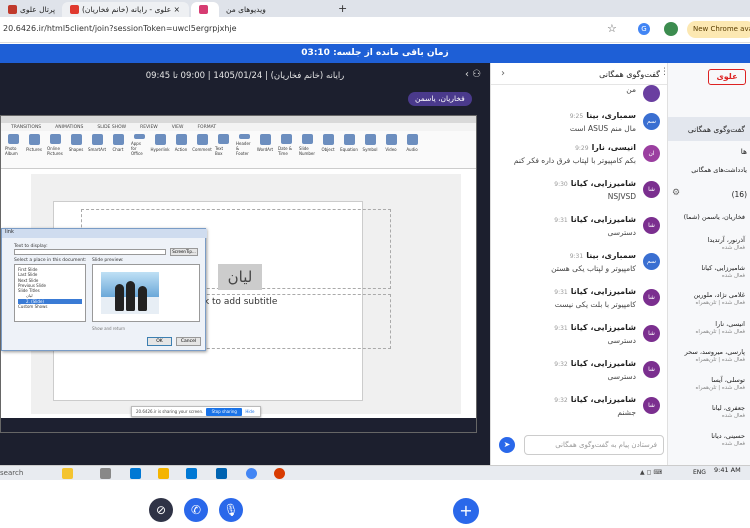 Image resolution: width=750 pixels, height=528 pixels. I want to click on ribbon-button-label: Symbol, so click(370, 149).